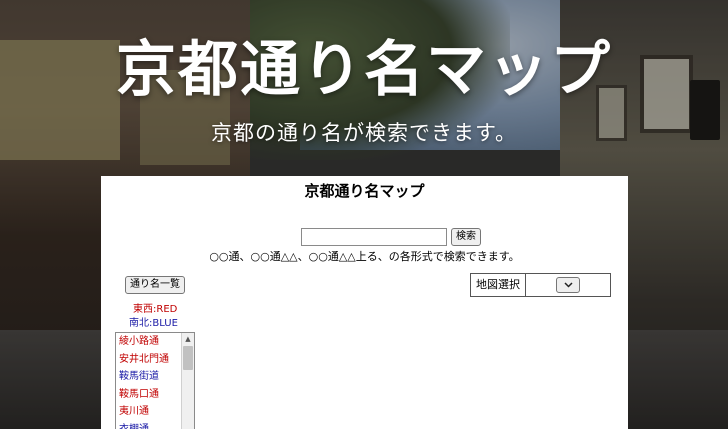 The image size is (728, 429). I want to click on legend-north-south: 南北:BLUE, so click(153, 323).